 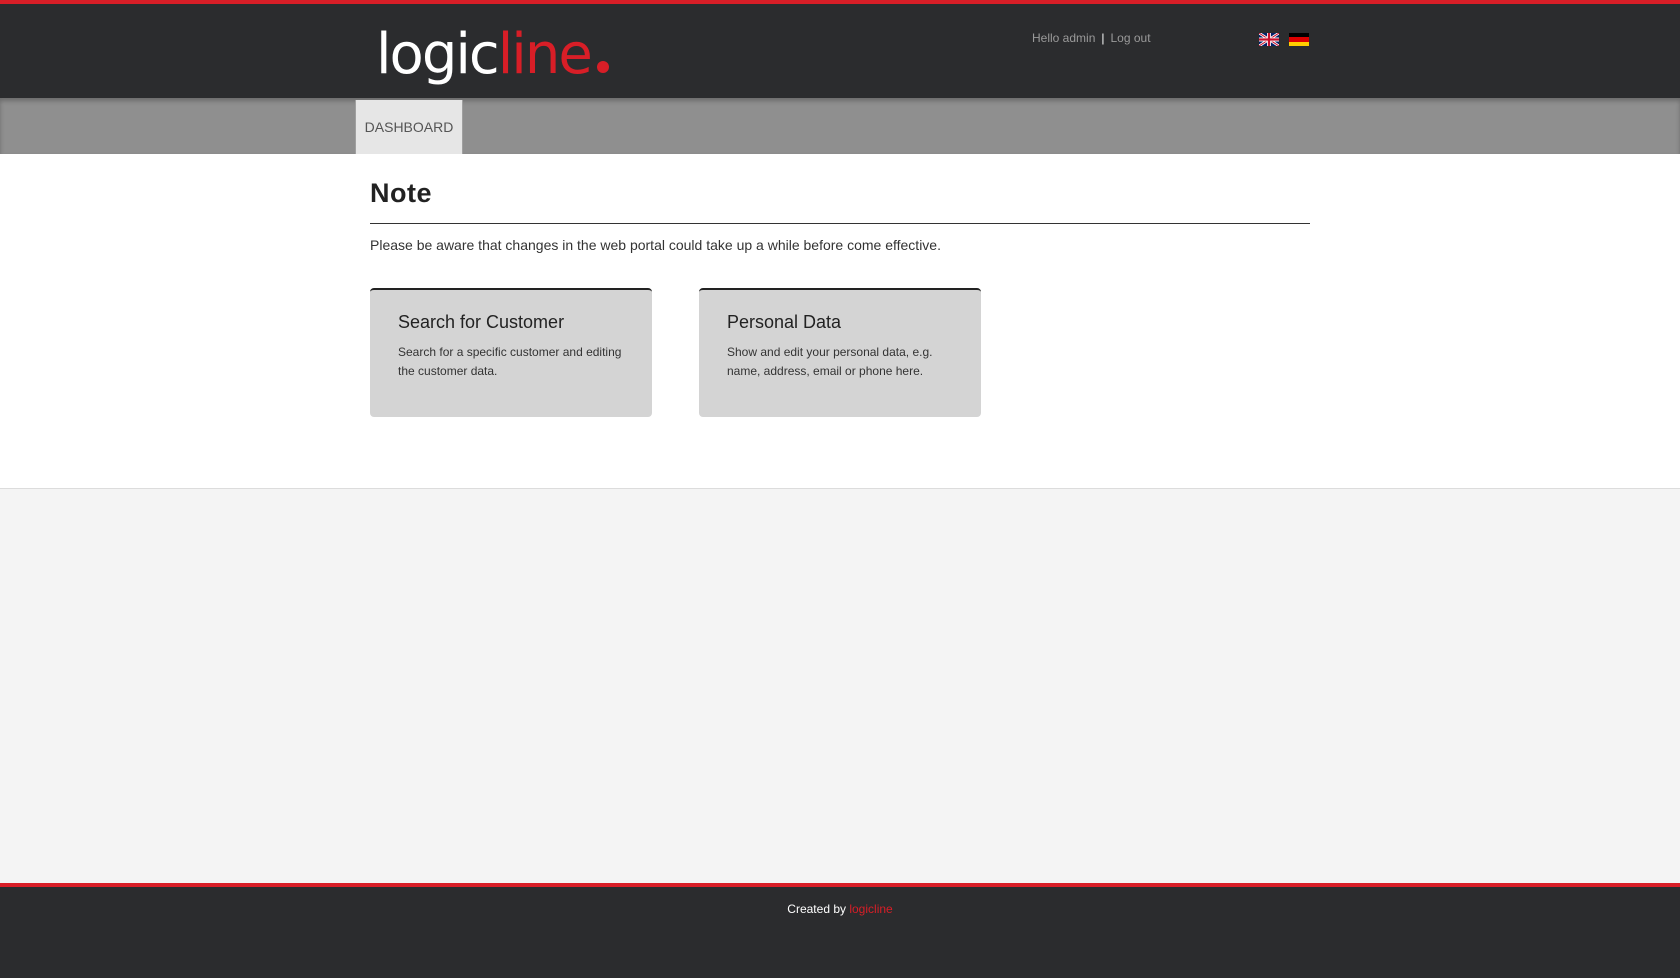 I want to click on footer-brand-link: logicline, so click(x=870, y=909).